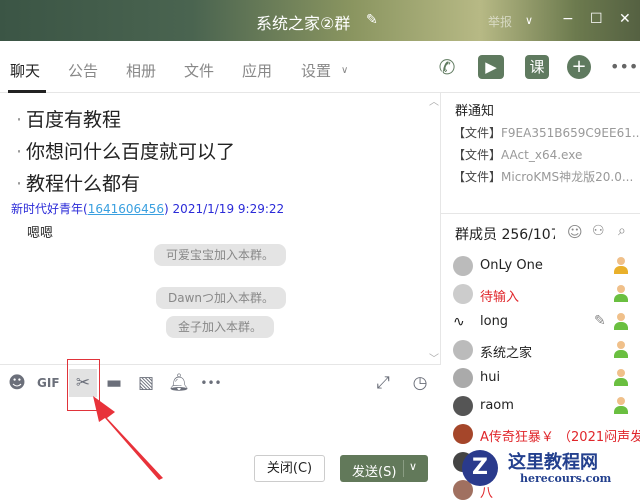 This screenshot has width=640, height=503. I want to click on member-name: hui, so click(490, 377).